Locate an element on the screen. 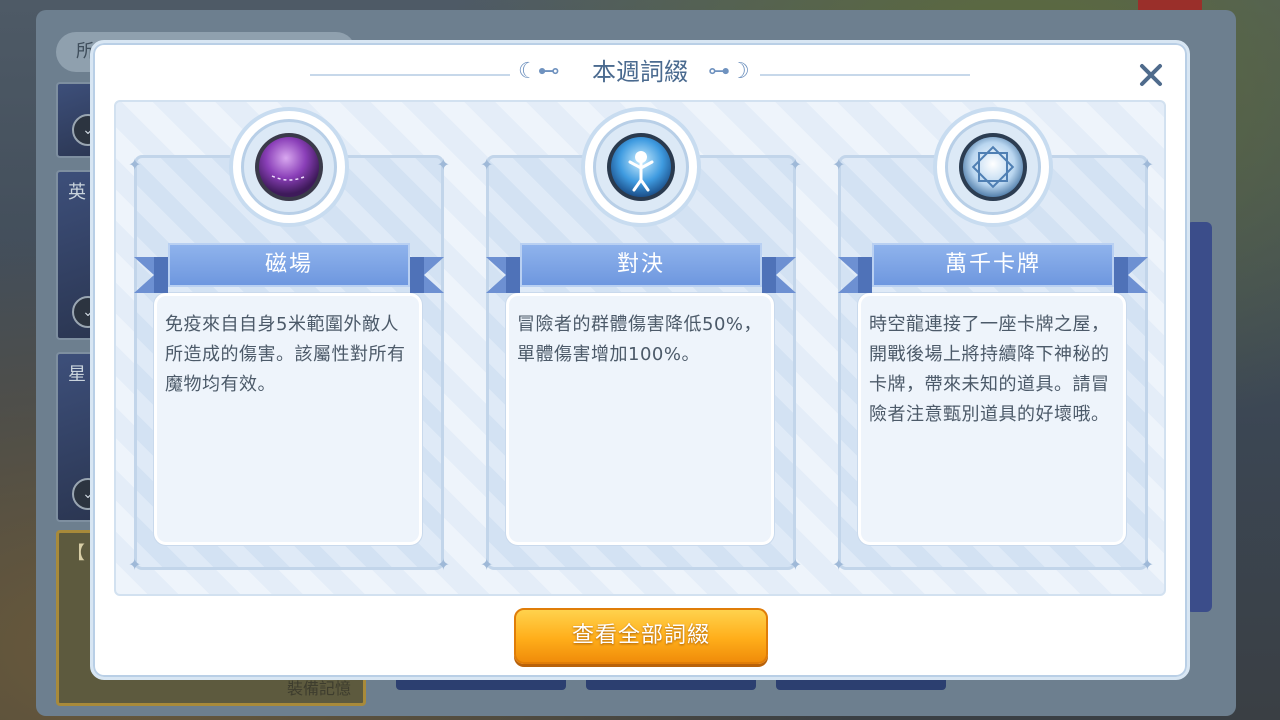 The height and width of the screenshot is (720, 1280). affix-ribbon: 對決 is located at coordinates (641, 268).